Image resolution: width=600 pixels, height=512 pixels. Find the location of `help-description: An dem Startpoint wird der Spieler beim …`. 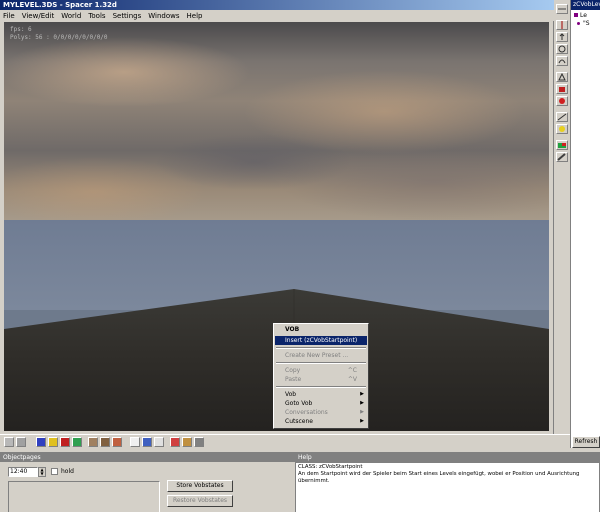

help-description: An dem Startpoint wird der Spieler beim … is located at coordinates (439, 477).